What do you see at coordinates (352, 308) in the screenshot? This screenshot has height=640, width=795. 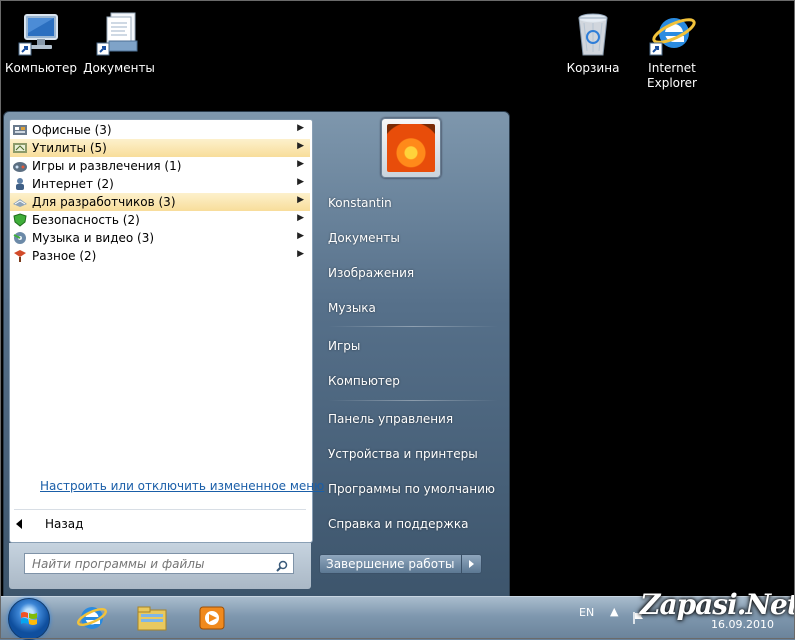 I see `right-item-music: Музыка` at bounding box center [352, 308].